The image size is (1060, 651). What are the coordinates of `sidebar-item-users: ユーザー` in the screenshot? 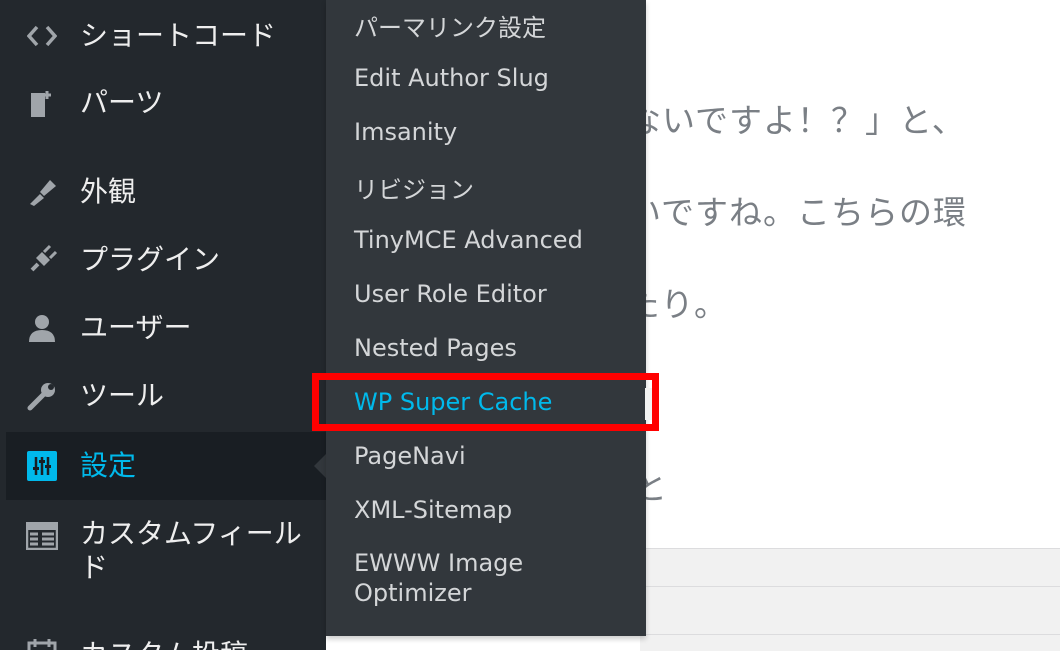 It's located at (166, 328).